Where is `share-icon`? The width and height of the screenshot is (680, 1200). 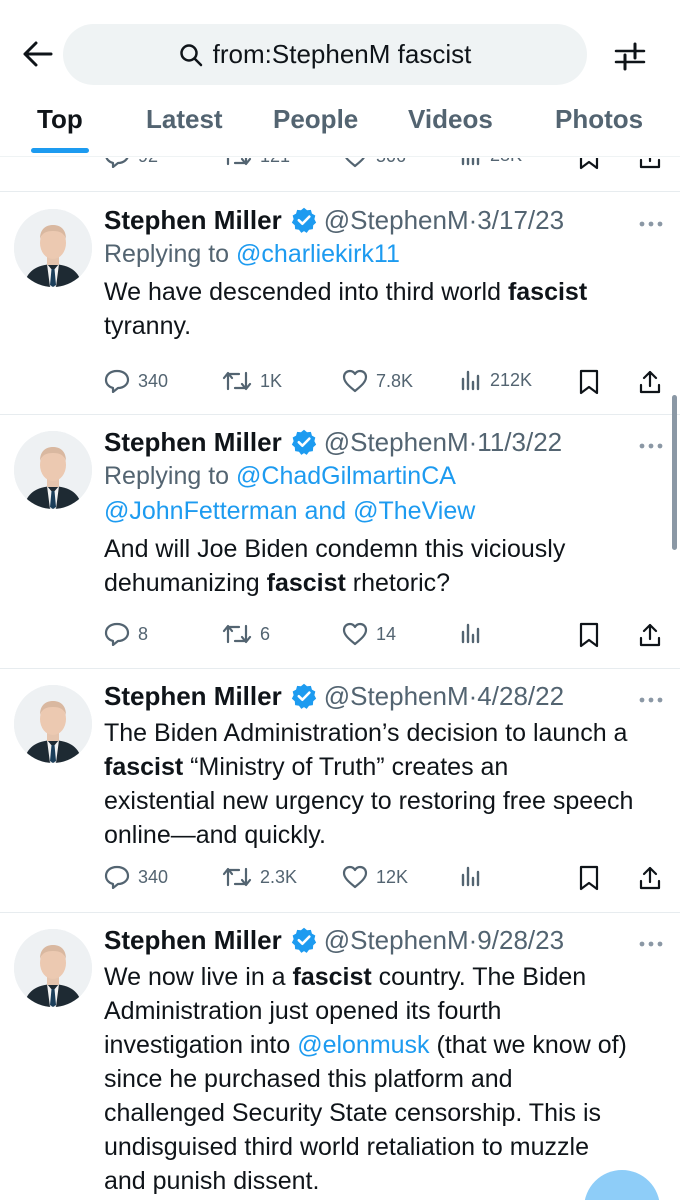
share-icon is located at coordinates (650, 635).